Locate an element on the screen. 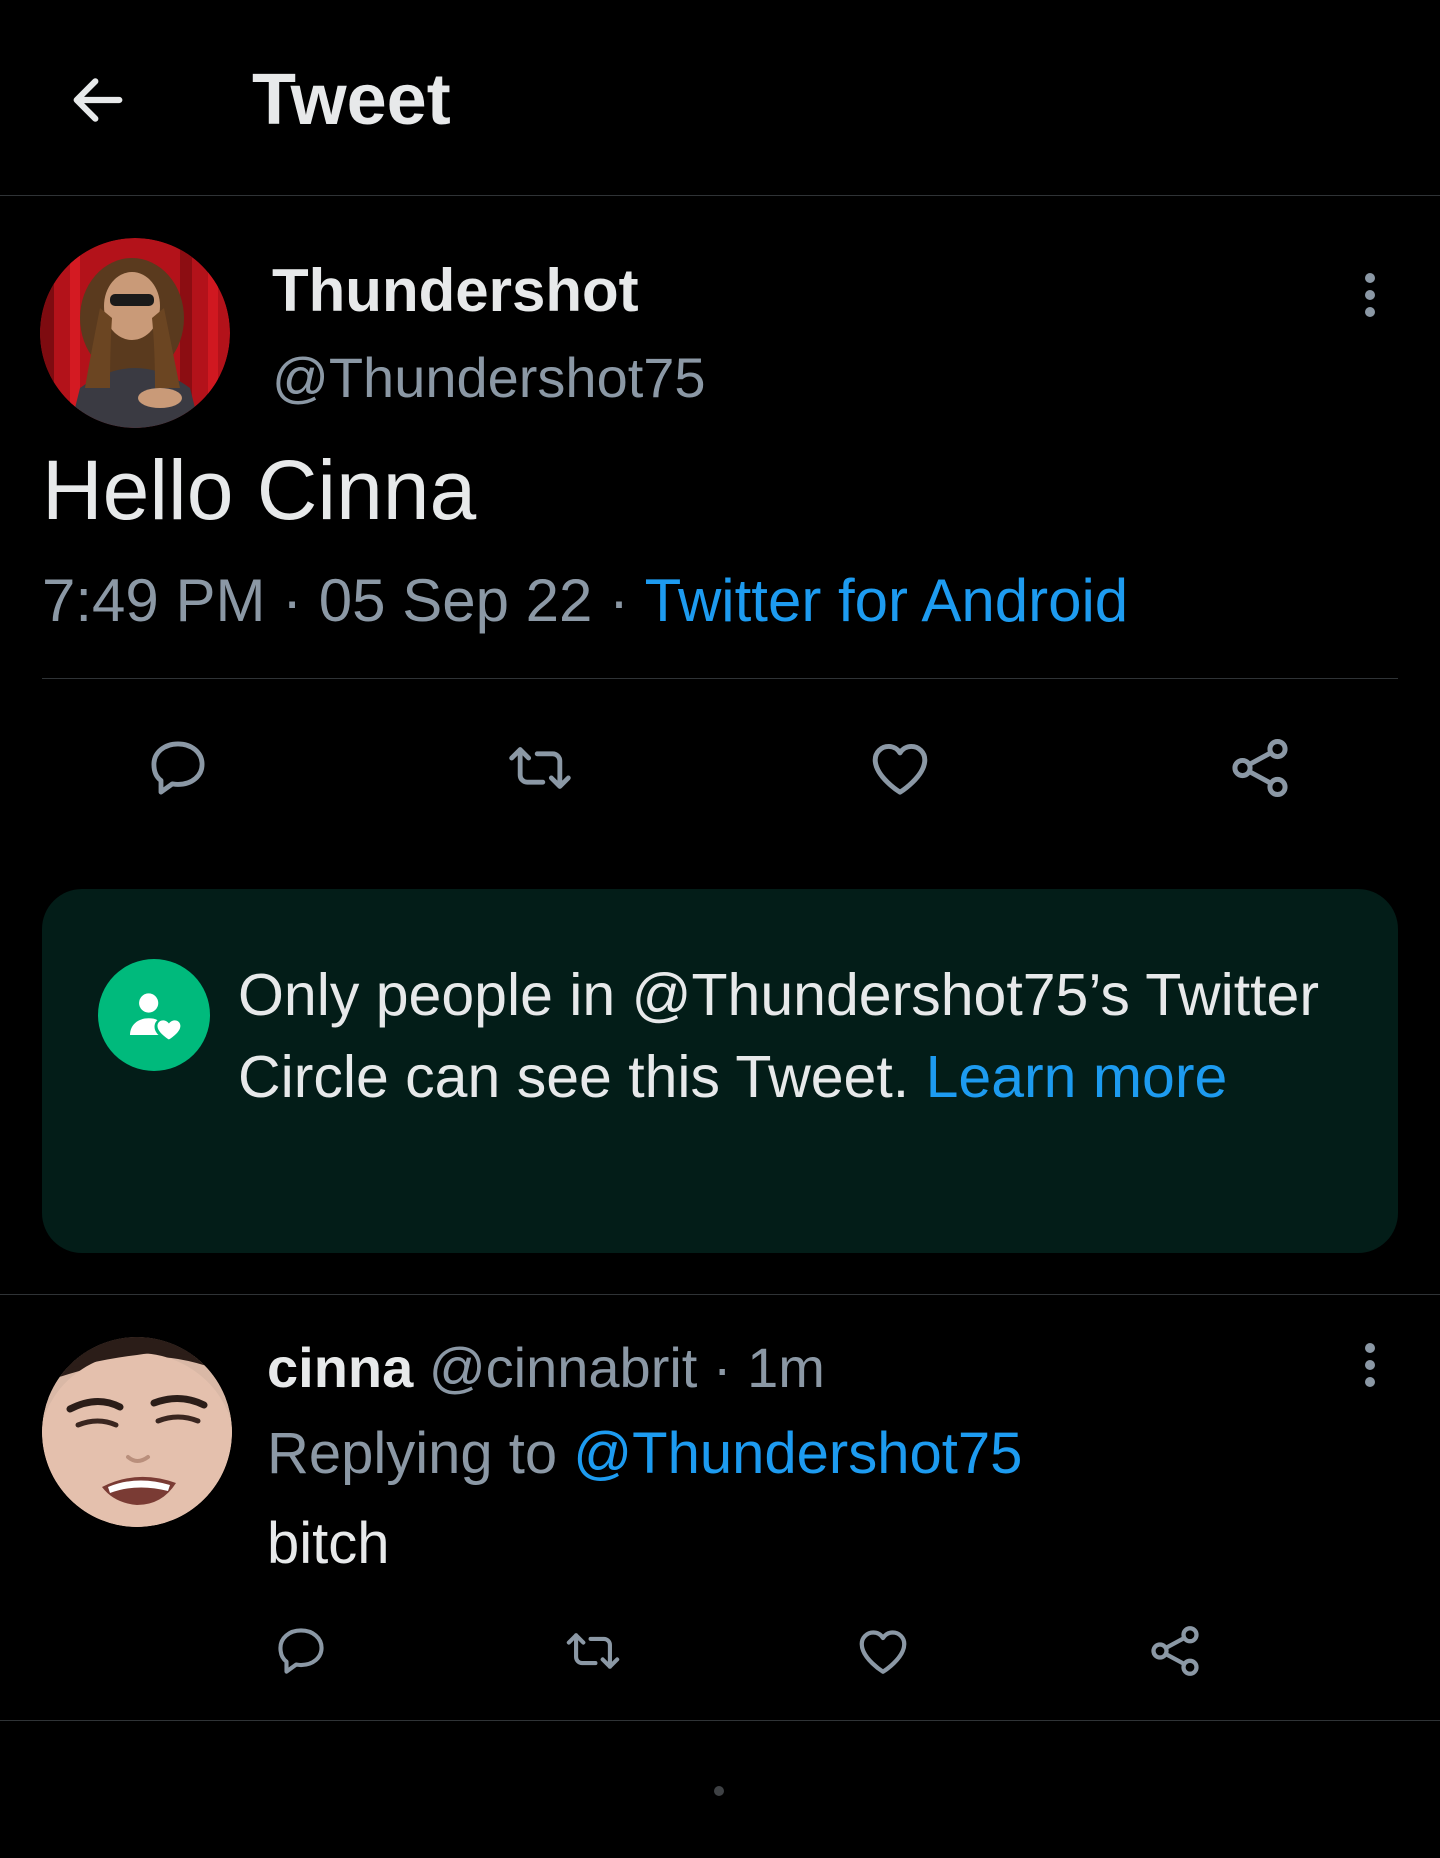 This screenshot has width=1440, height=1858. tweet-date: 05 Sep 22 is located at coordinates (455, 600).